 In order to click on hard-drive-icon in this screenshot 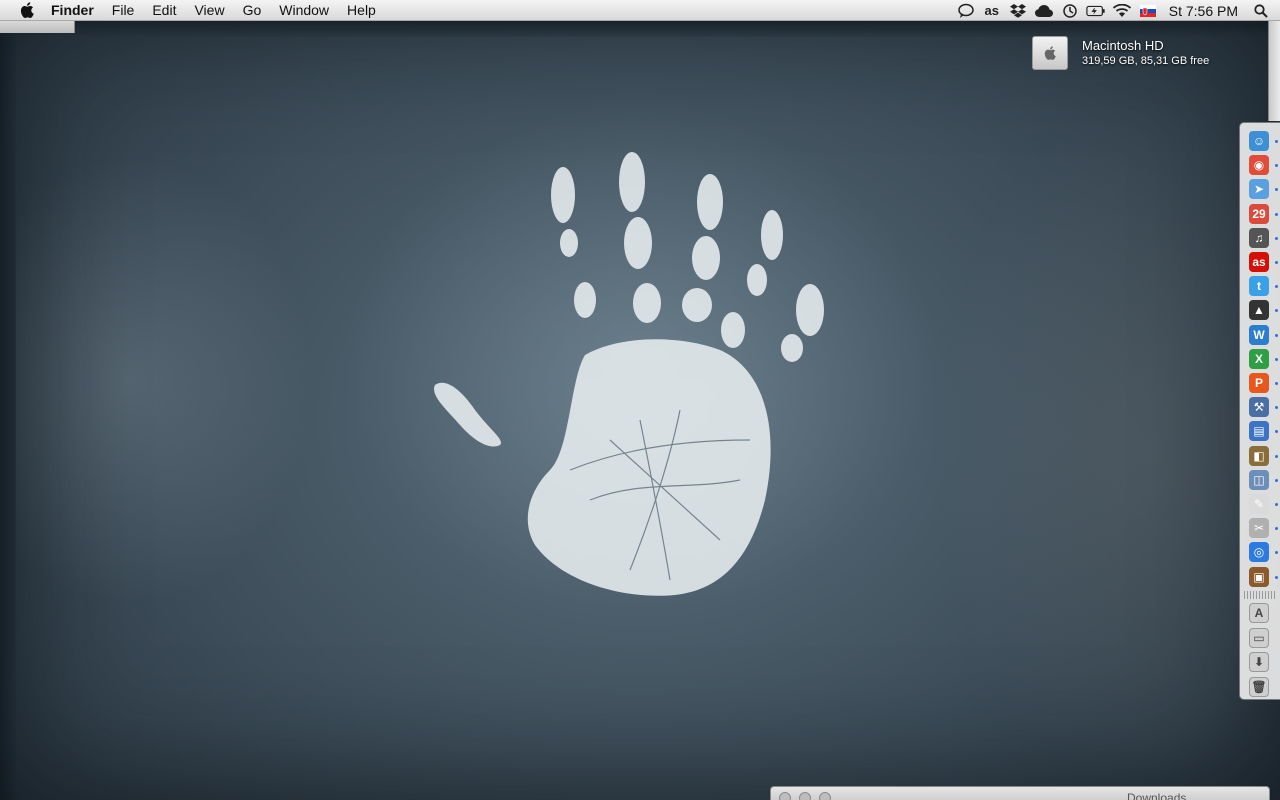, I will do `click(1050, 53)`.